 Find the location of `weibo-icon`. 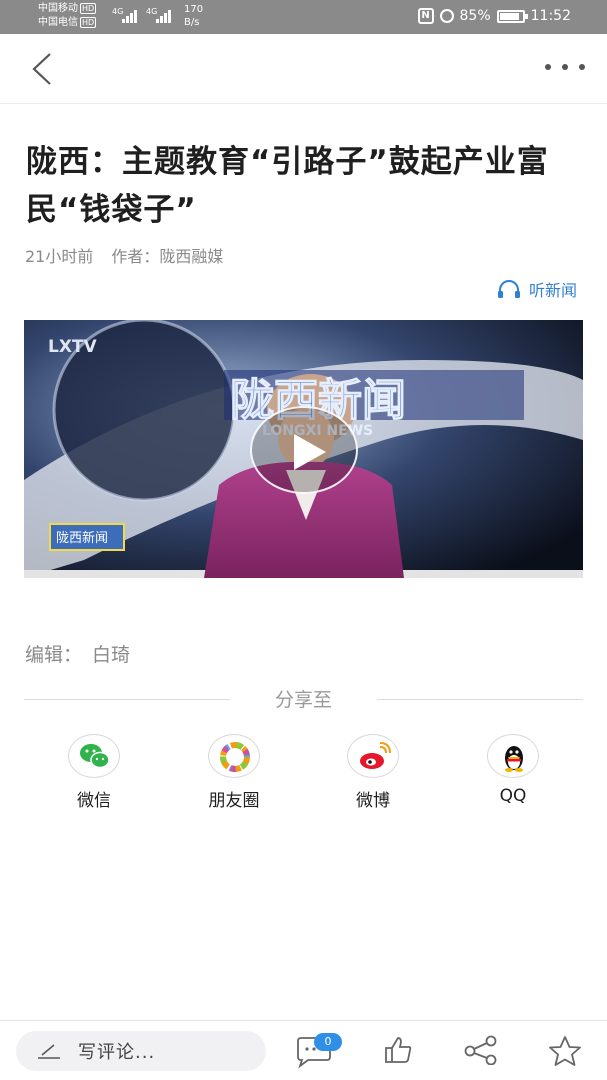

weibo-icon is located at coordinates (373, 756).